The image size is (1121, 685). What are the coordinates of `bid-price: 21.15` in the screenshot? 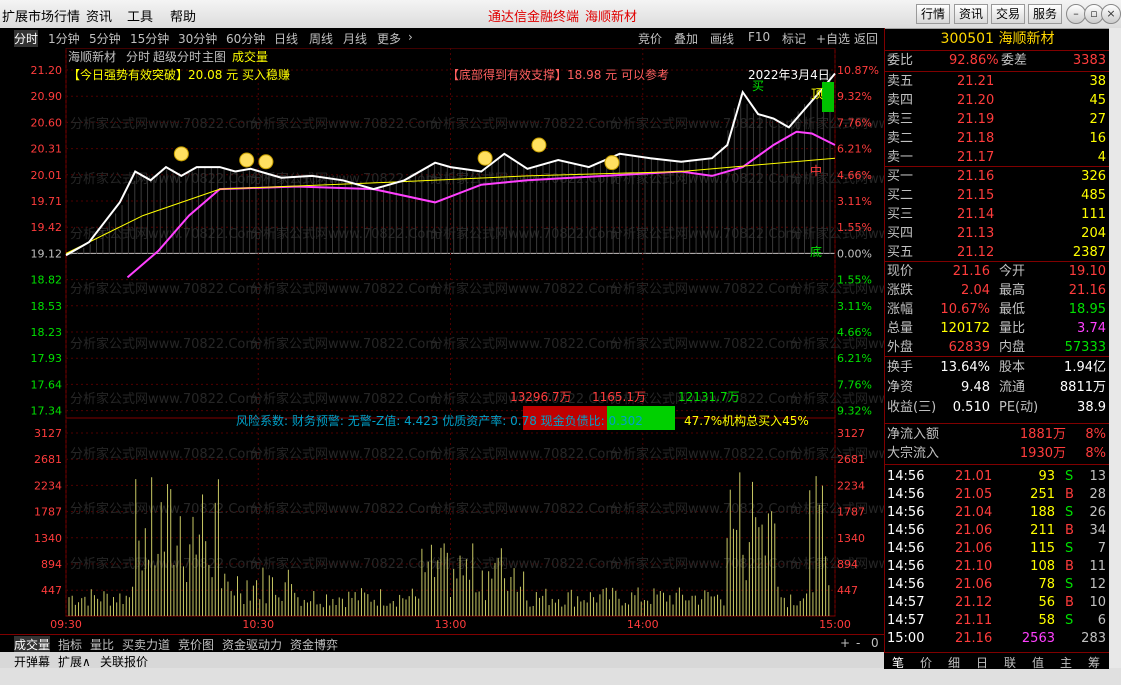 It's located at (976, 195).